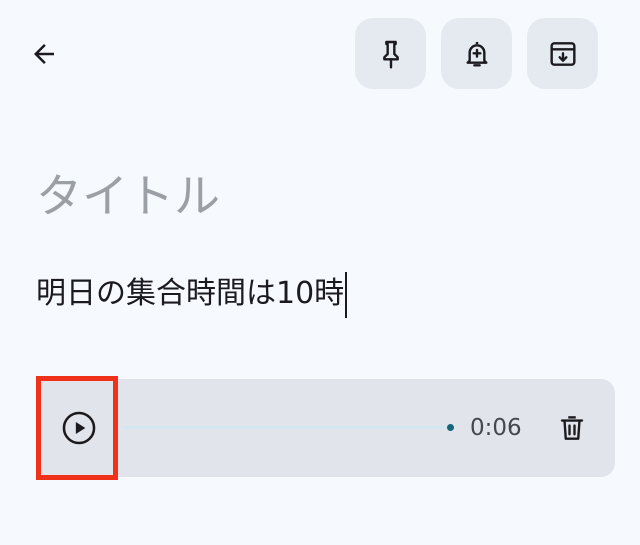 The image size is (640, 545). Describe the element at coordinates (287, 427) in the screenshot. I see `audio-progress-track` at that location.